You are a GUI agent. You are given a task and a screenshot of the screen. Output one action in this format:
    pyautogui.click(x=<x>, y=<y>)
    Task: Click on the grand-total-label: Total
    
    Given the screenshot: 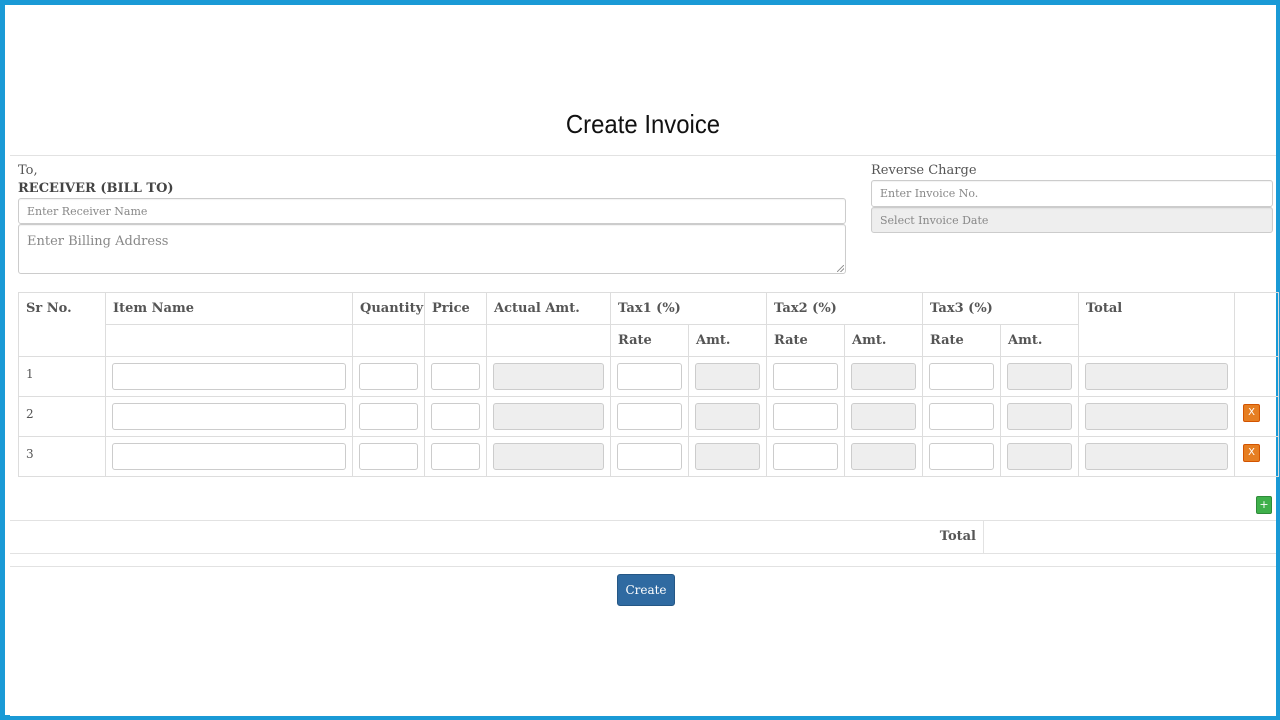 What is the action you would take?
    pyautogui.click(x=957, y=536)
    